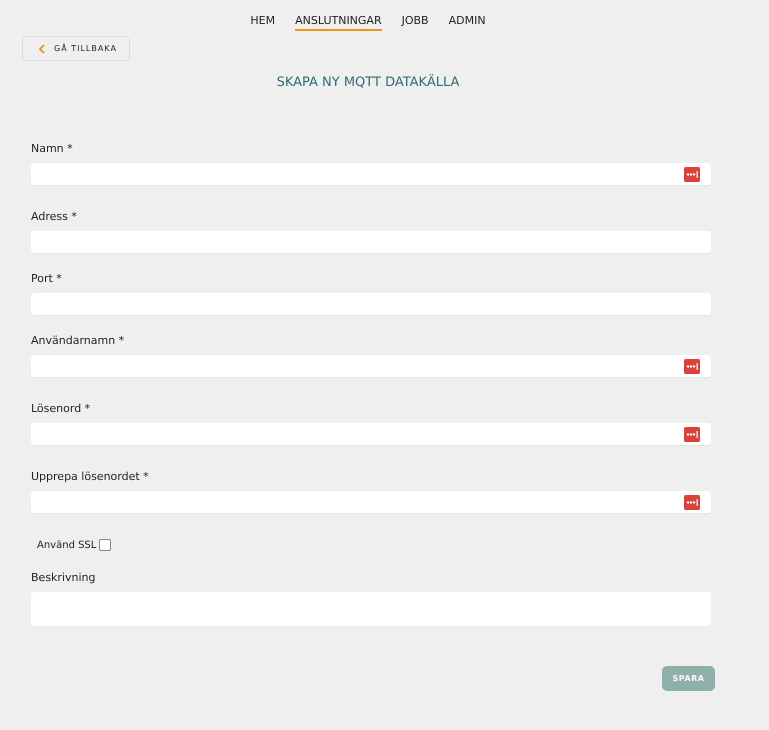  I want to click on field-label: Namn *, so click(52, 149).